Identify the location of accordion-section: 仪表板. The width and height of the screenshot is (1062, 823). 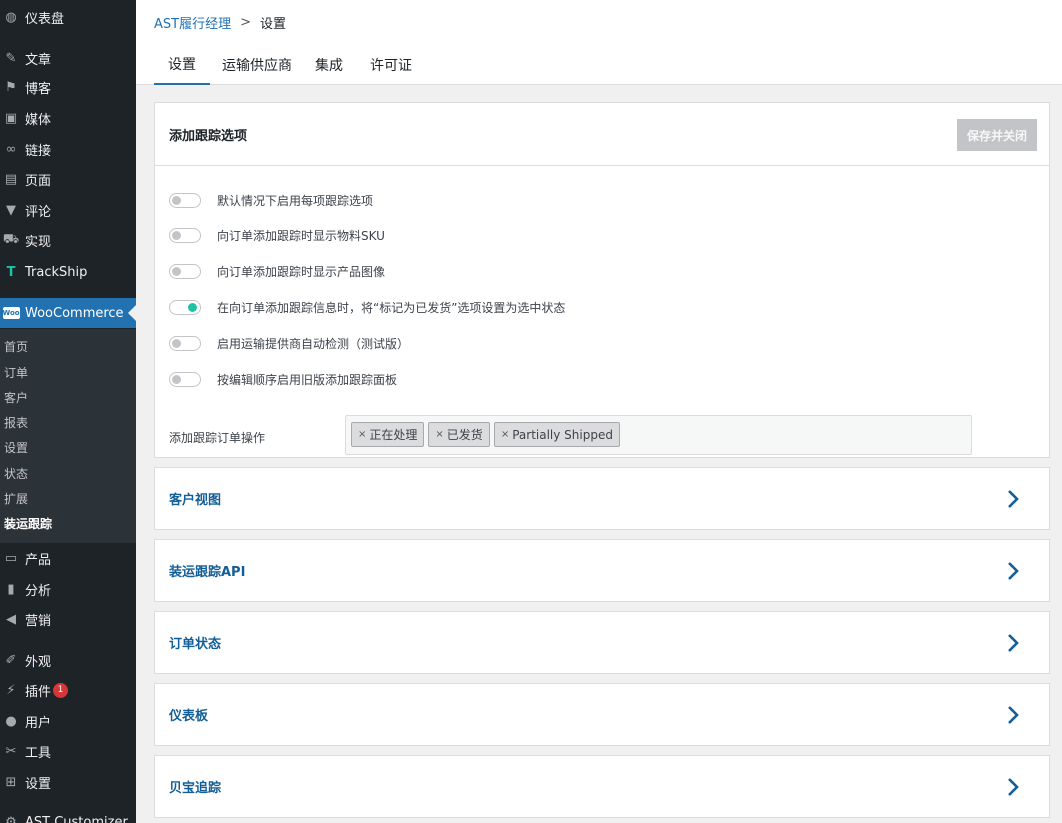
(602, 714).